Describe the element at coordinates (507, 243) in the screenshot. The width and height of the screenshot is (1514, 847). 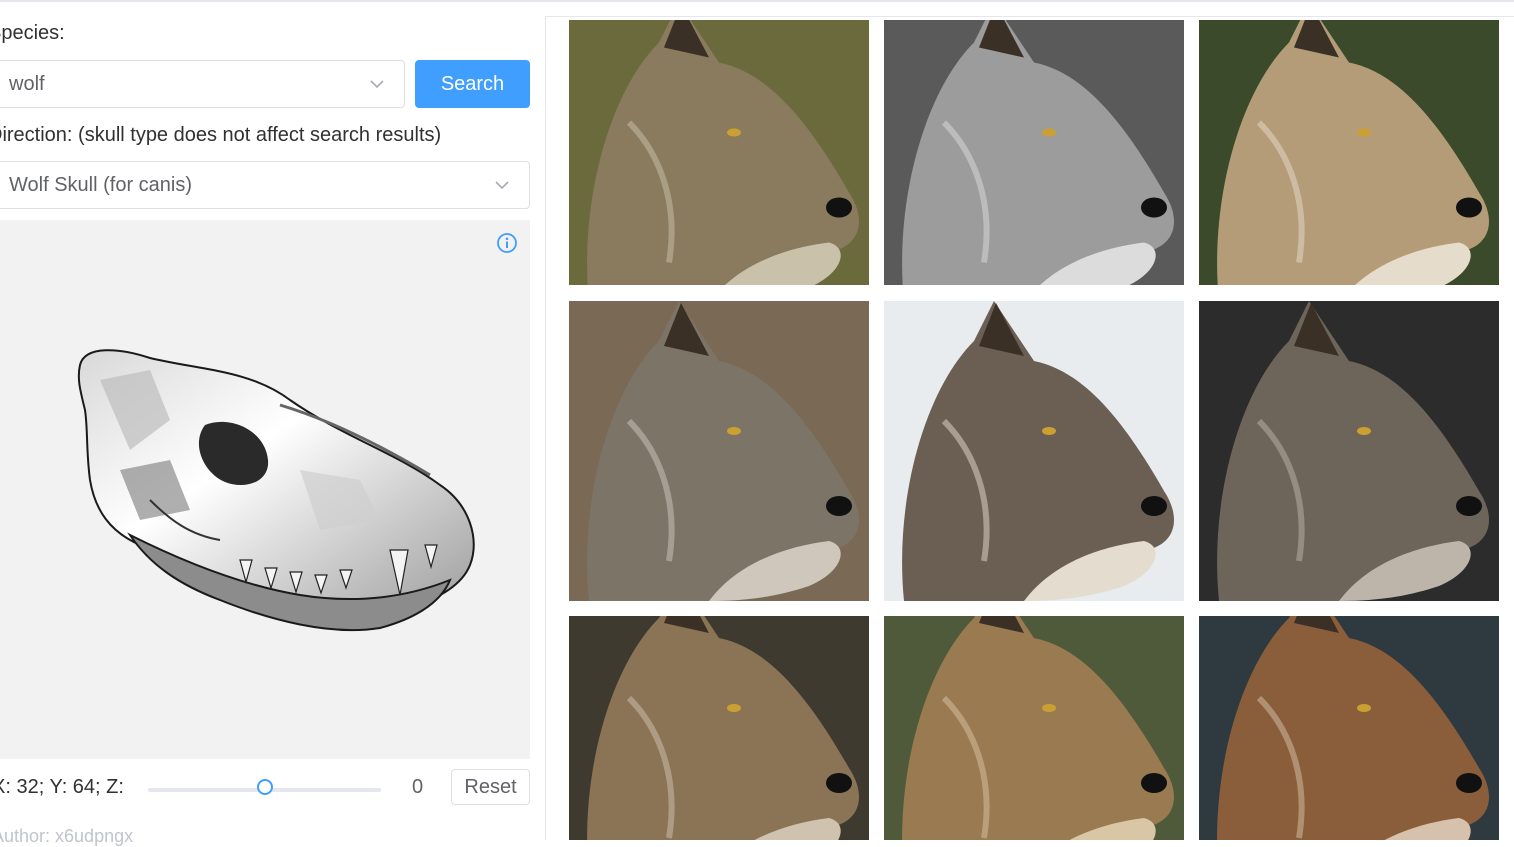
I see `info-icon` at that location.